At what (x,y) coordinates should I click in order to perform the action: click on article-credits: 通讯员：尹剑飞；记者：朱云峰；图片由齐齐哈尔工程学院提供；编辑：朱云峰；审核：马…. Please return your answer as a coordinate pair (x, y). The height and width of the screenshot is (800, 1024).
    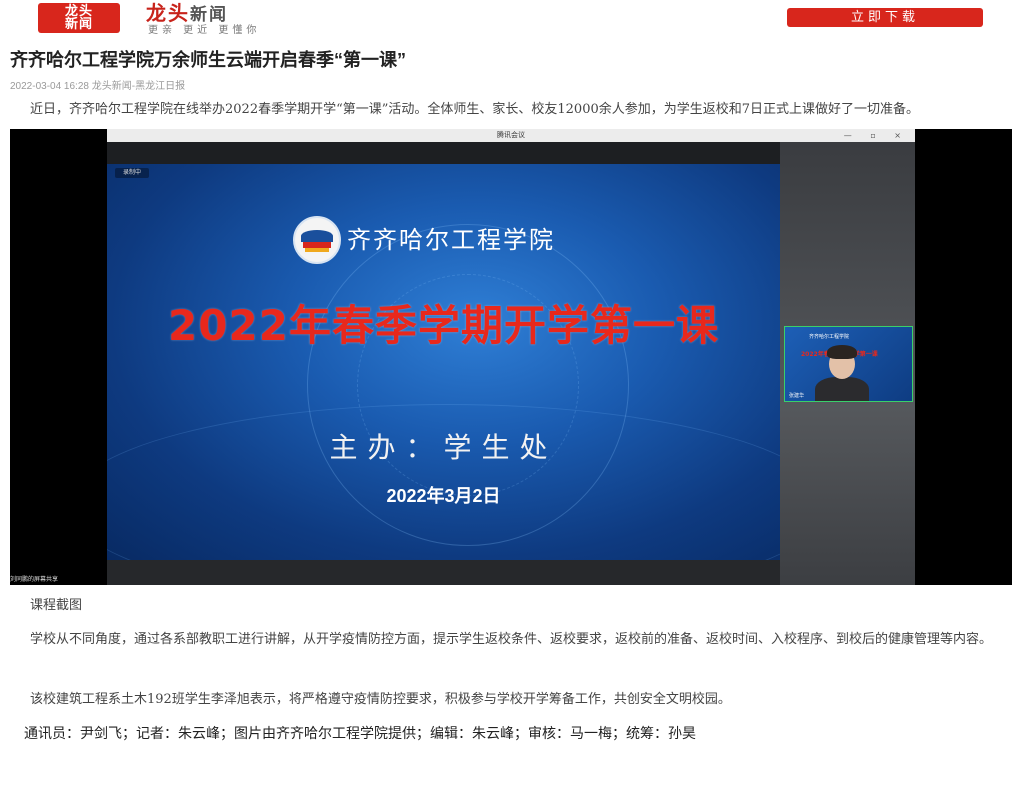
    Looking at the image, I should click on (360, 733).